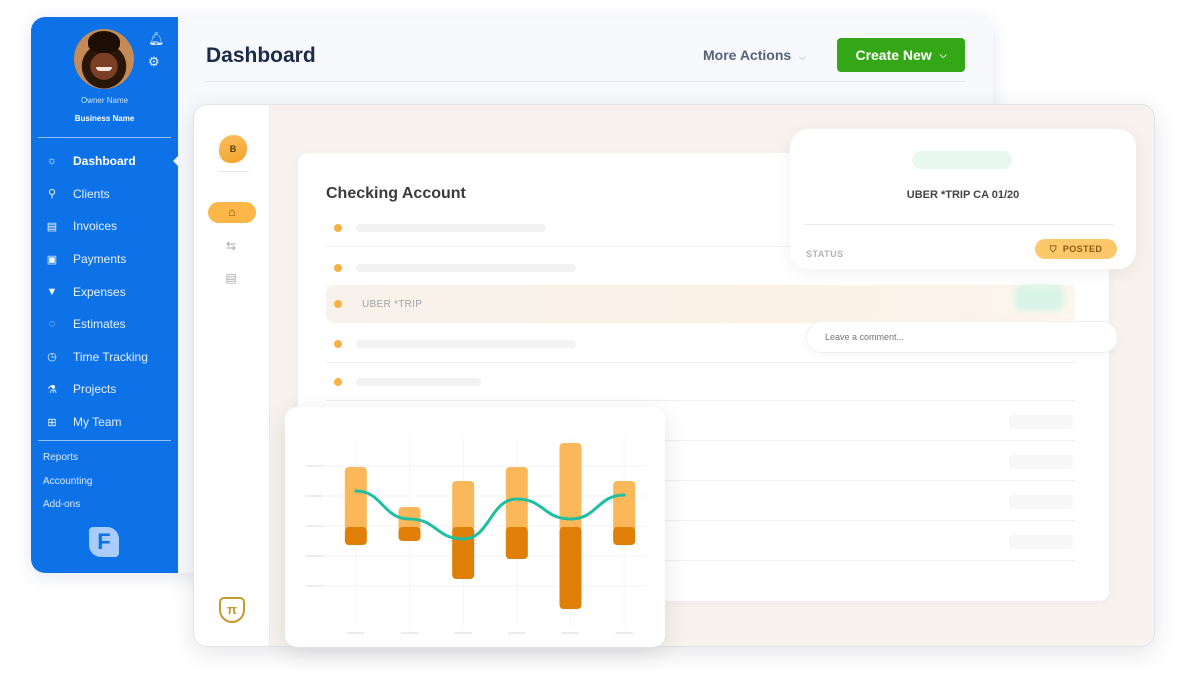 This screenshot has width=1200, height=675. What do you see at coordinates (52, 389) in the screenshot?
I see `projects-icon: ⚗` at bounding box center [52, 389].